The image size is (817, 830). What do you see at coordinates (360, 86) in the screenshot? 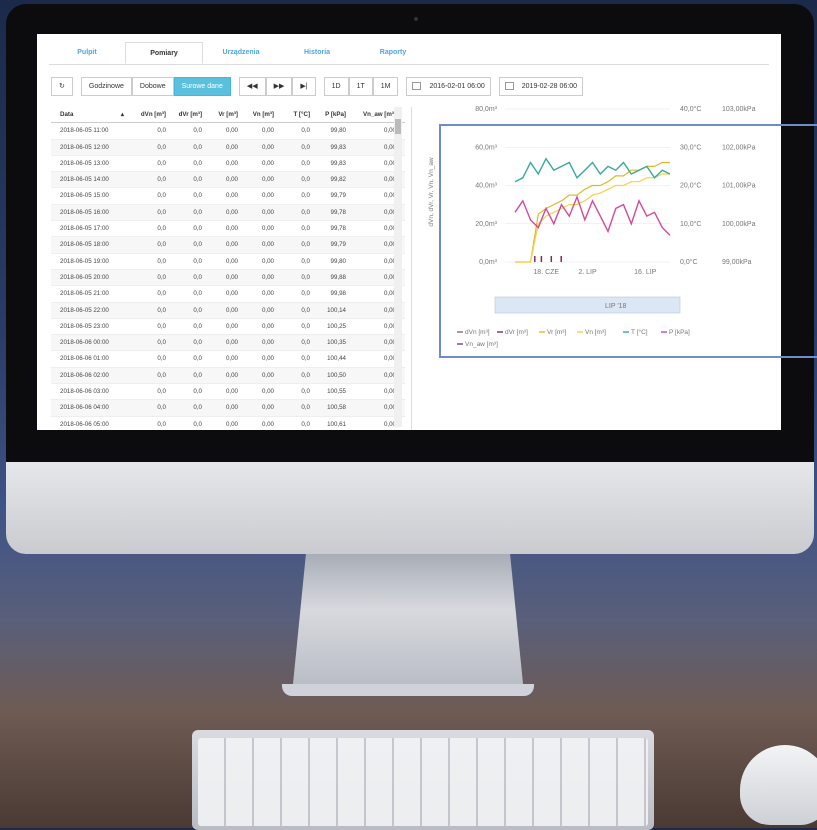
I see `range-1t-button: 1T` at bounding box center [360, 86].